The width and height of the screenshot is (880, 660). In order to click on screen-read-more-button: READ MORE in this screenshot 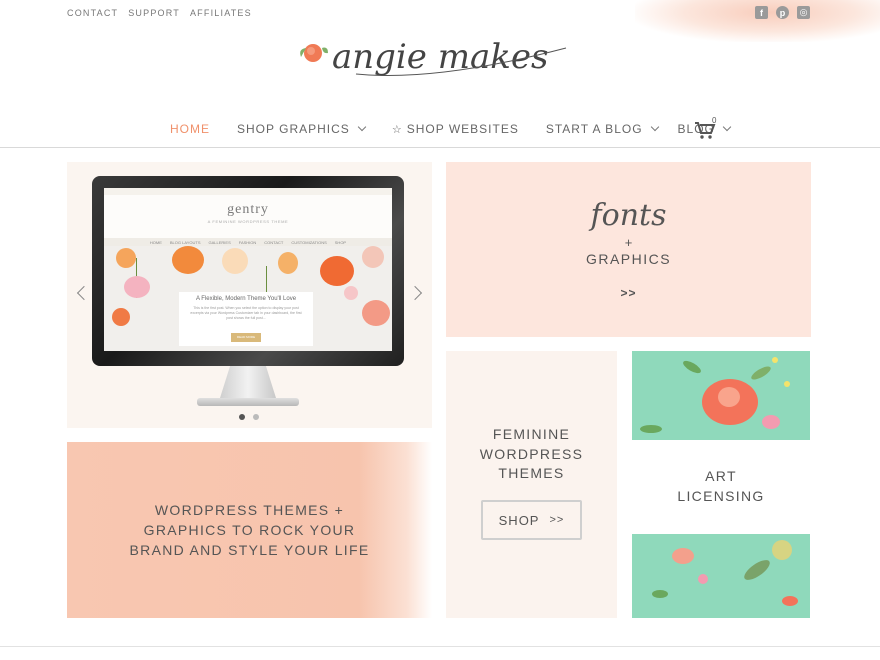, I will do `click(246, 337)`.